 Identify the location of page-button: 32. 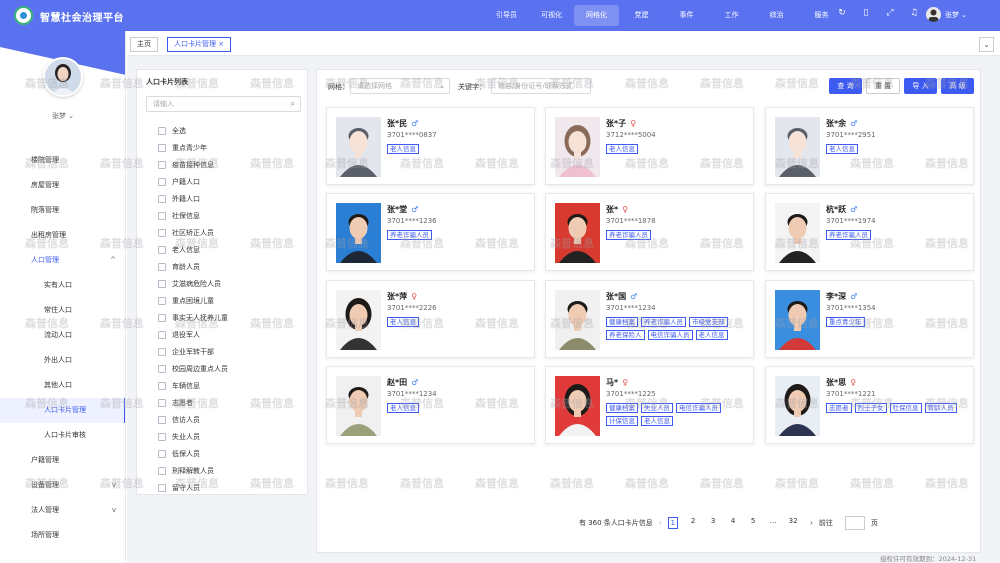
(793, 523).